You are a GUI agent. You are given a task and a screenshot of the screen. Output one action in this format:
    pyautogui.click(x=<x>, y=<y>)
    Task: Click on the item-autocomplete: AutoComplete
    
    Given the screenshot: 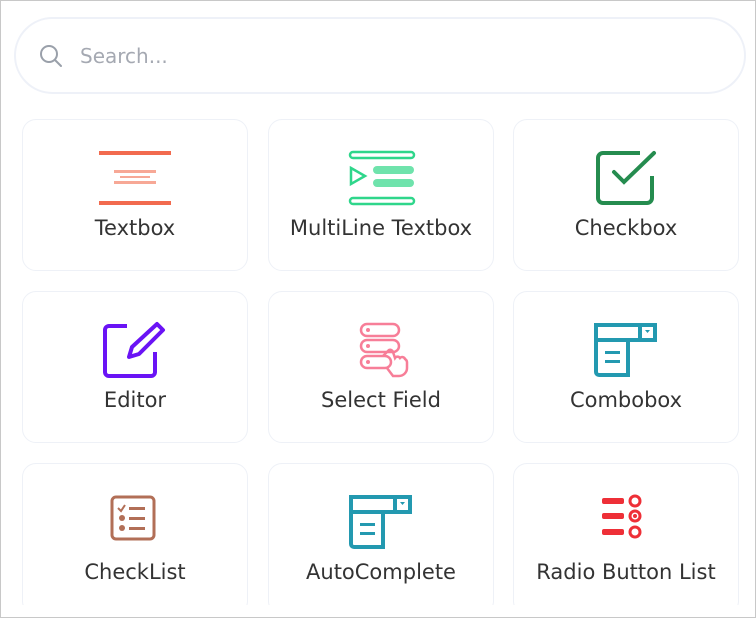 What is the action you would take?
    pyautogui.click(x=381, y=534)
    